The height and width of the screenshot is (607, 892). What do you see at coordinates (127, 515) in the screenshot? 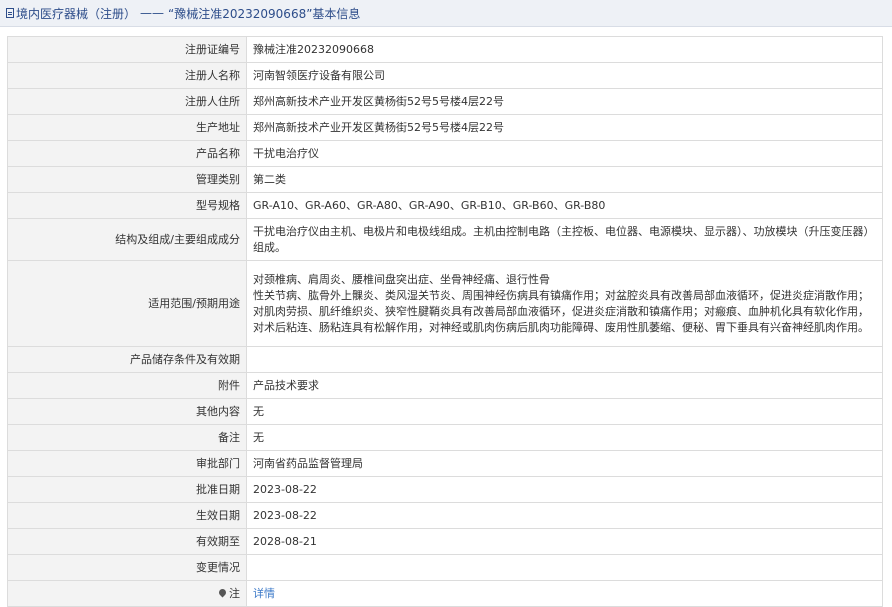
I see `row-label: 生效日期` at bounding box center [127, 515].